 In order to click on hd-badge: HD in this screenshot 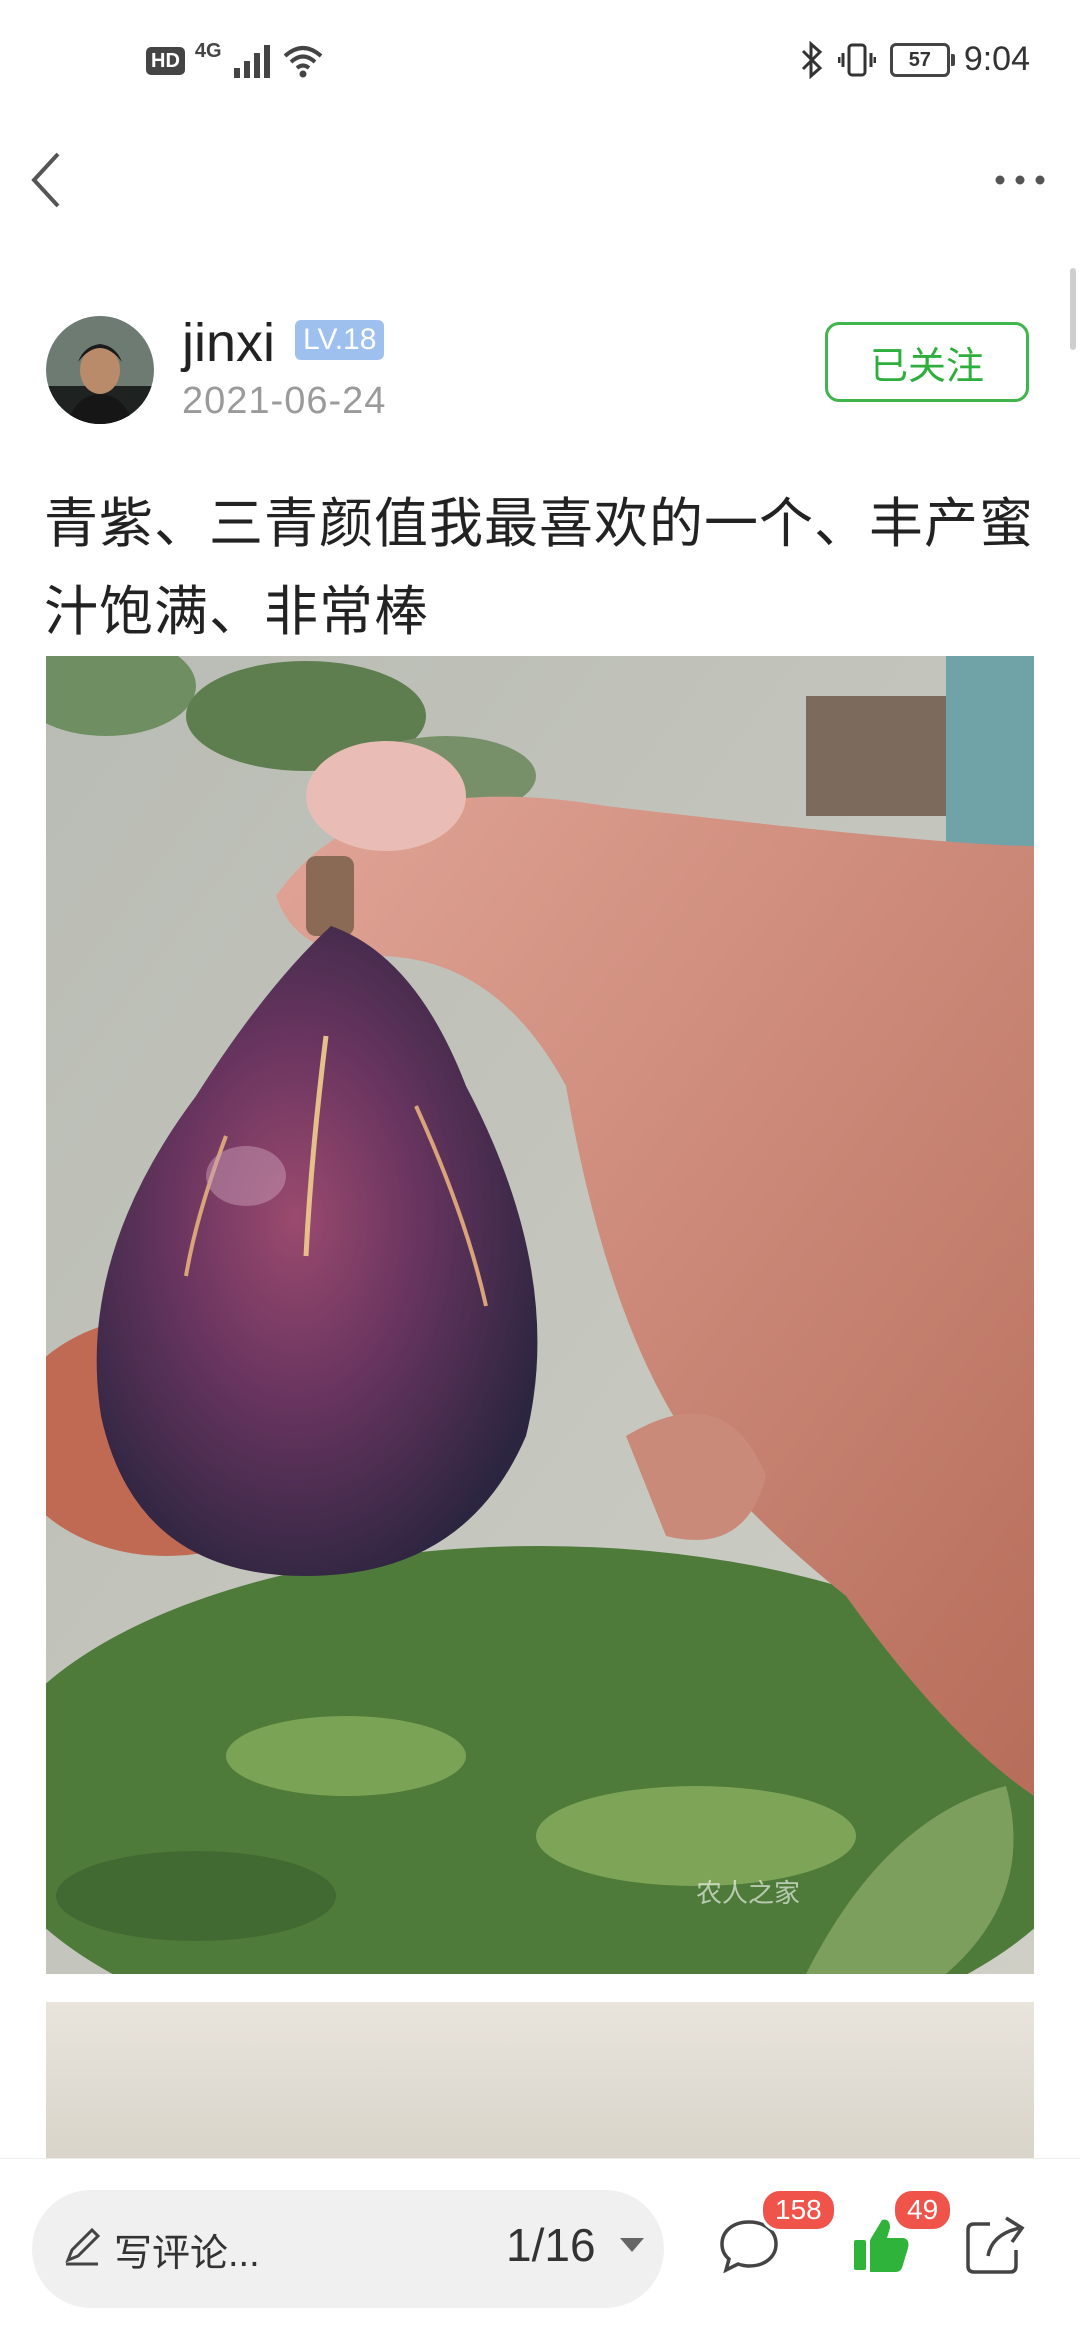, I will do `click(165, 61)`.